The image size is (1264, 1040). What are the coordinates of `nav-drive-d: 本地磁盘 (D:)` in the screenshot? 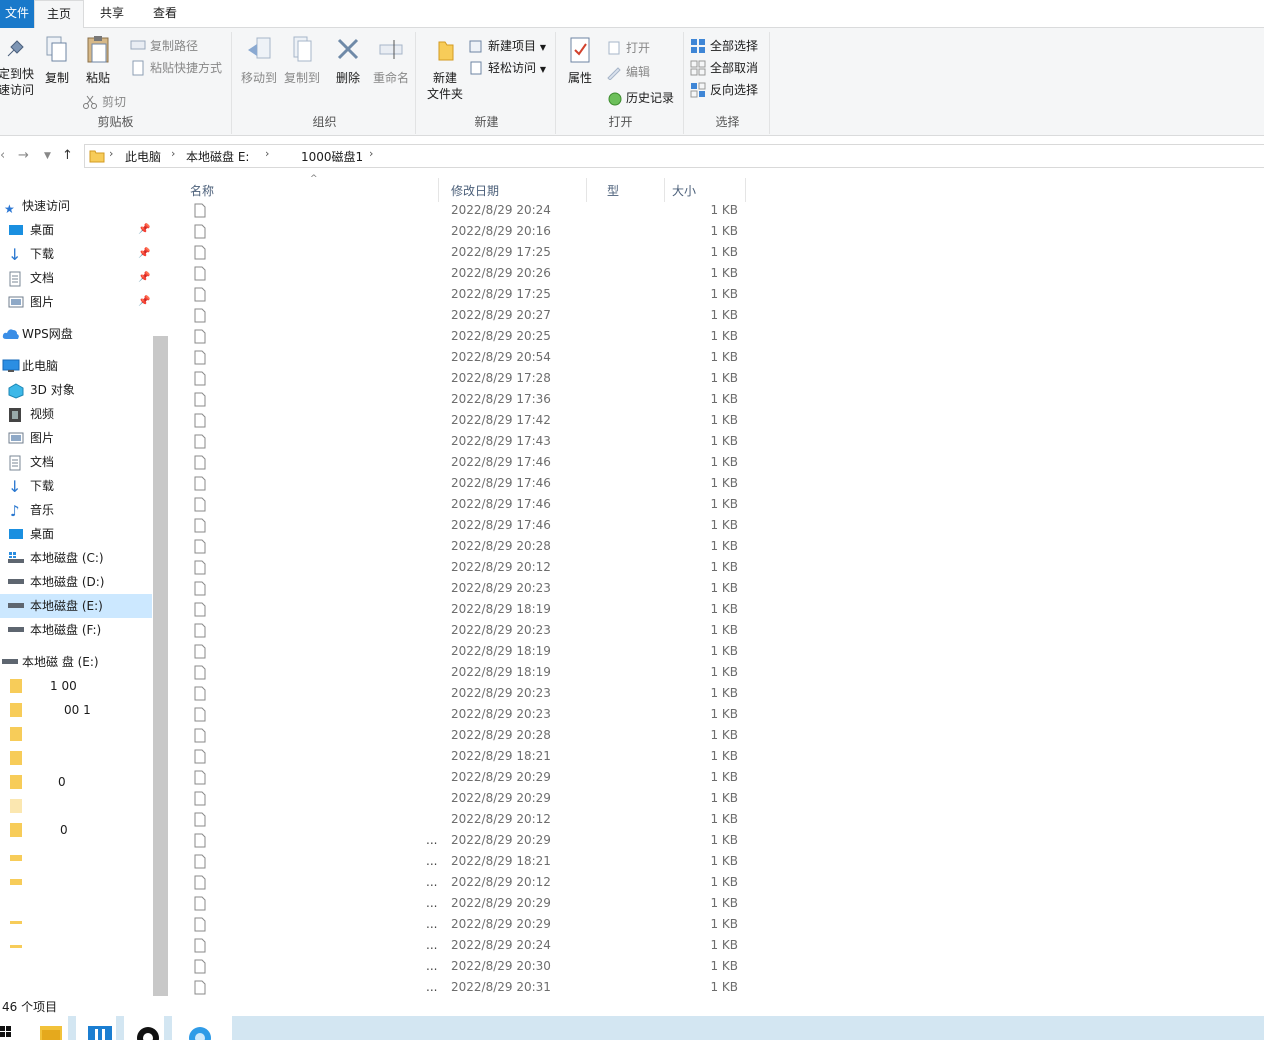 It's located at (76, 582).